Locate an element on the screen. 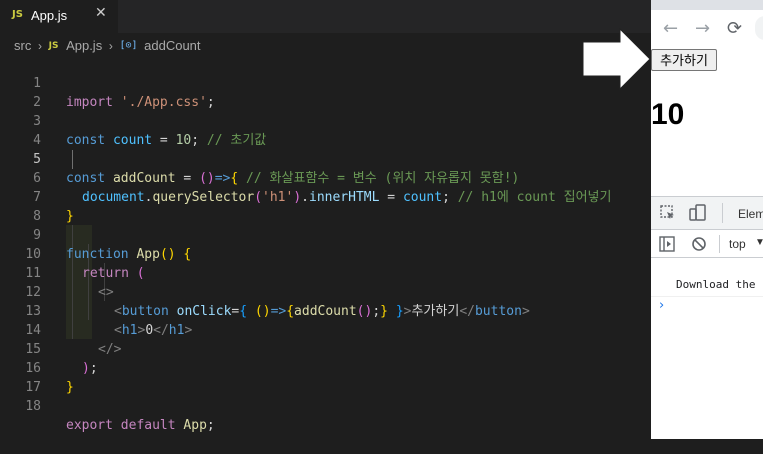 This screenshot has width=763, height=454. code-line: 4 is located at coordinates (325, 130).